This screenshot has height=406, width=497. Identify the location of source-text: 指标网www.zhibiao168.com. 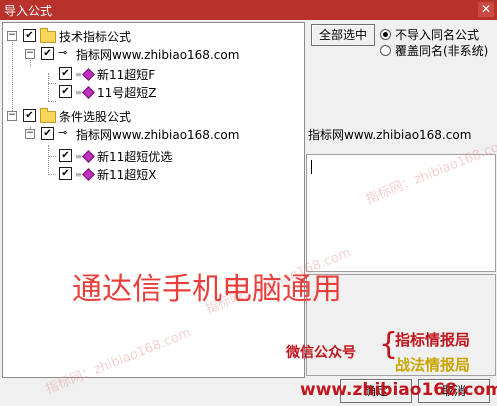
(390, 135).